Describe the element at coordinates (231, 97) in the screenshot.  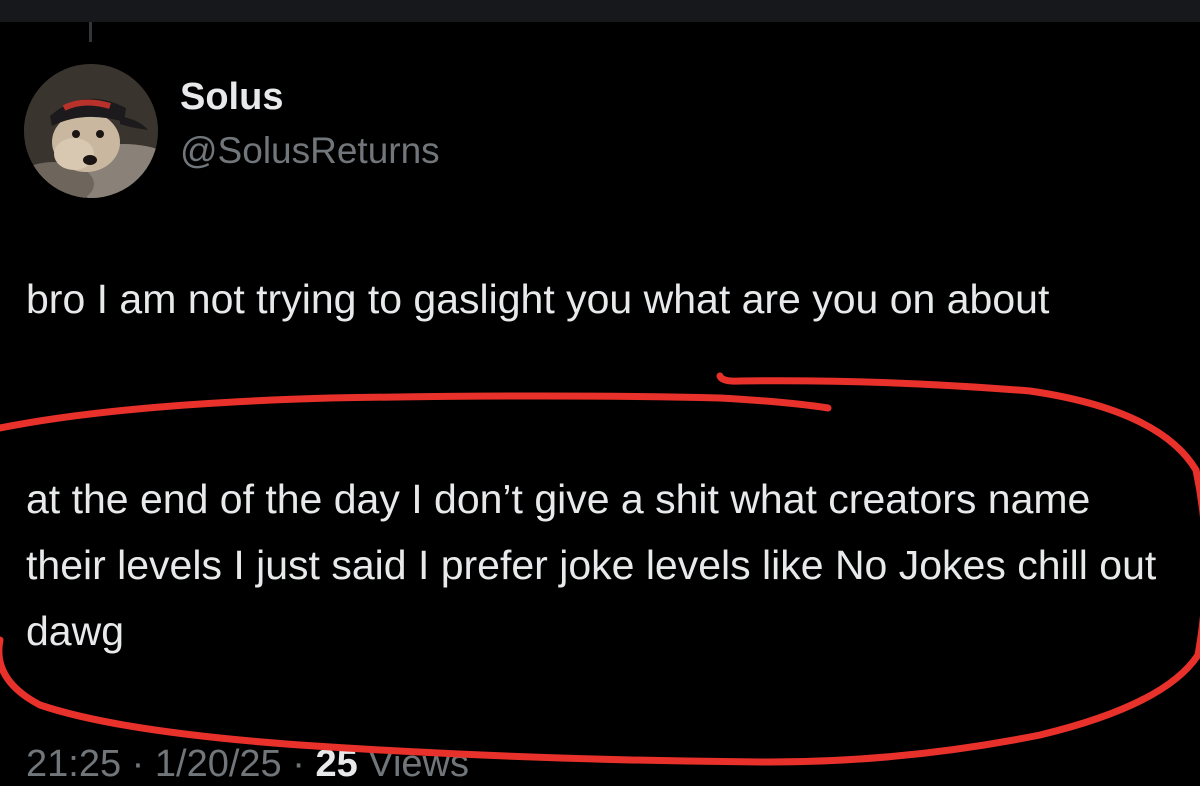
I see `display-name: Solus` at that location.